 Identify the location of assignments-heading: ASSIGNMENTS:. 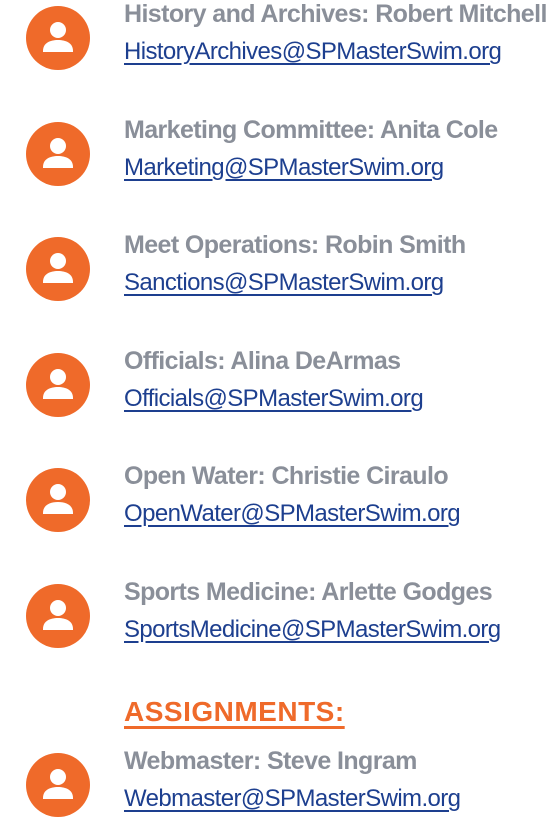
(234, 711).